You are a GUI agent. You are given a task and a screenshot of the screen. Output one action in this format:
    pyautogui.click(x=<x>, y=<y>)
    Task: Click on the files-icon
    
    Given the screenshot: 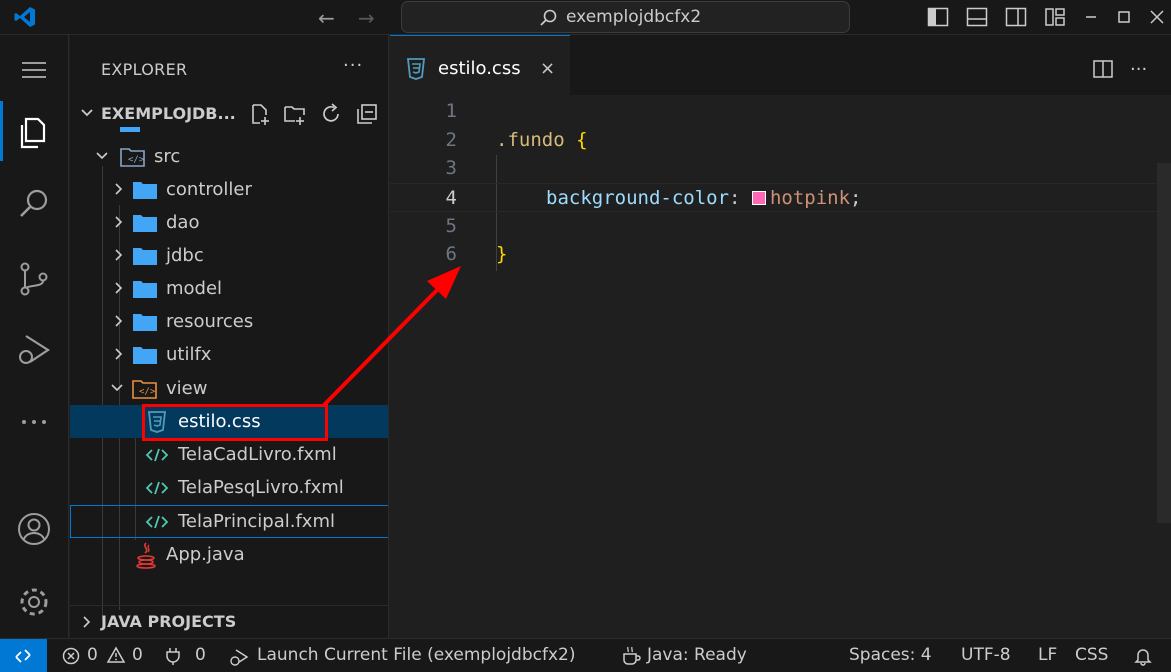 What is the action you would take?
    pyautogui.click(x=33, y=133)
    